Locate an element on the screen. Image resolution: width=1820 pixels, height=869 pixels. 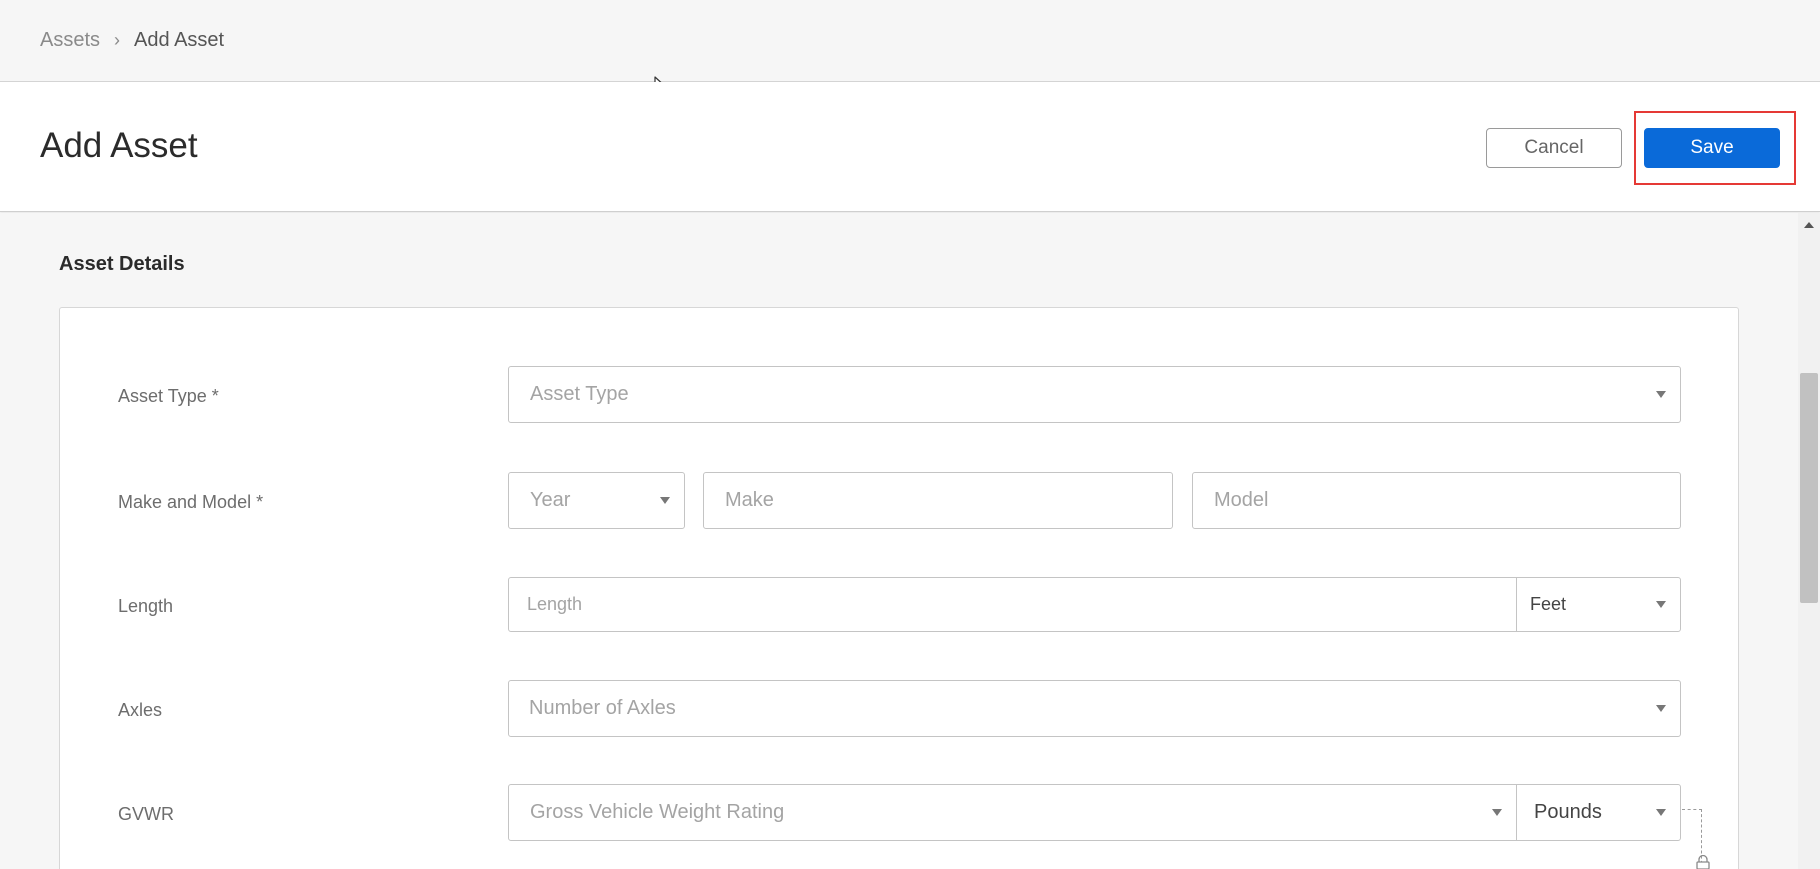
vertical-scrollbar is located at coordinates (1809, 541).